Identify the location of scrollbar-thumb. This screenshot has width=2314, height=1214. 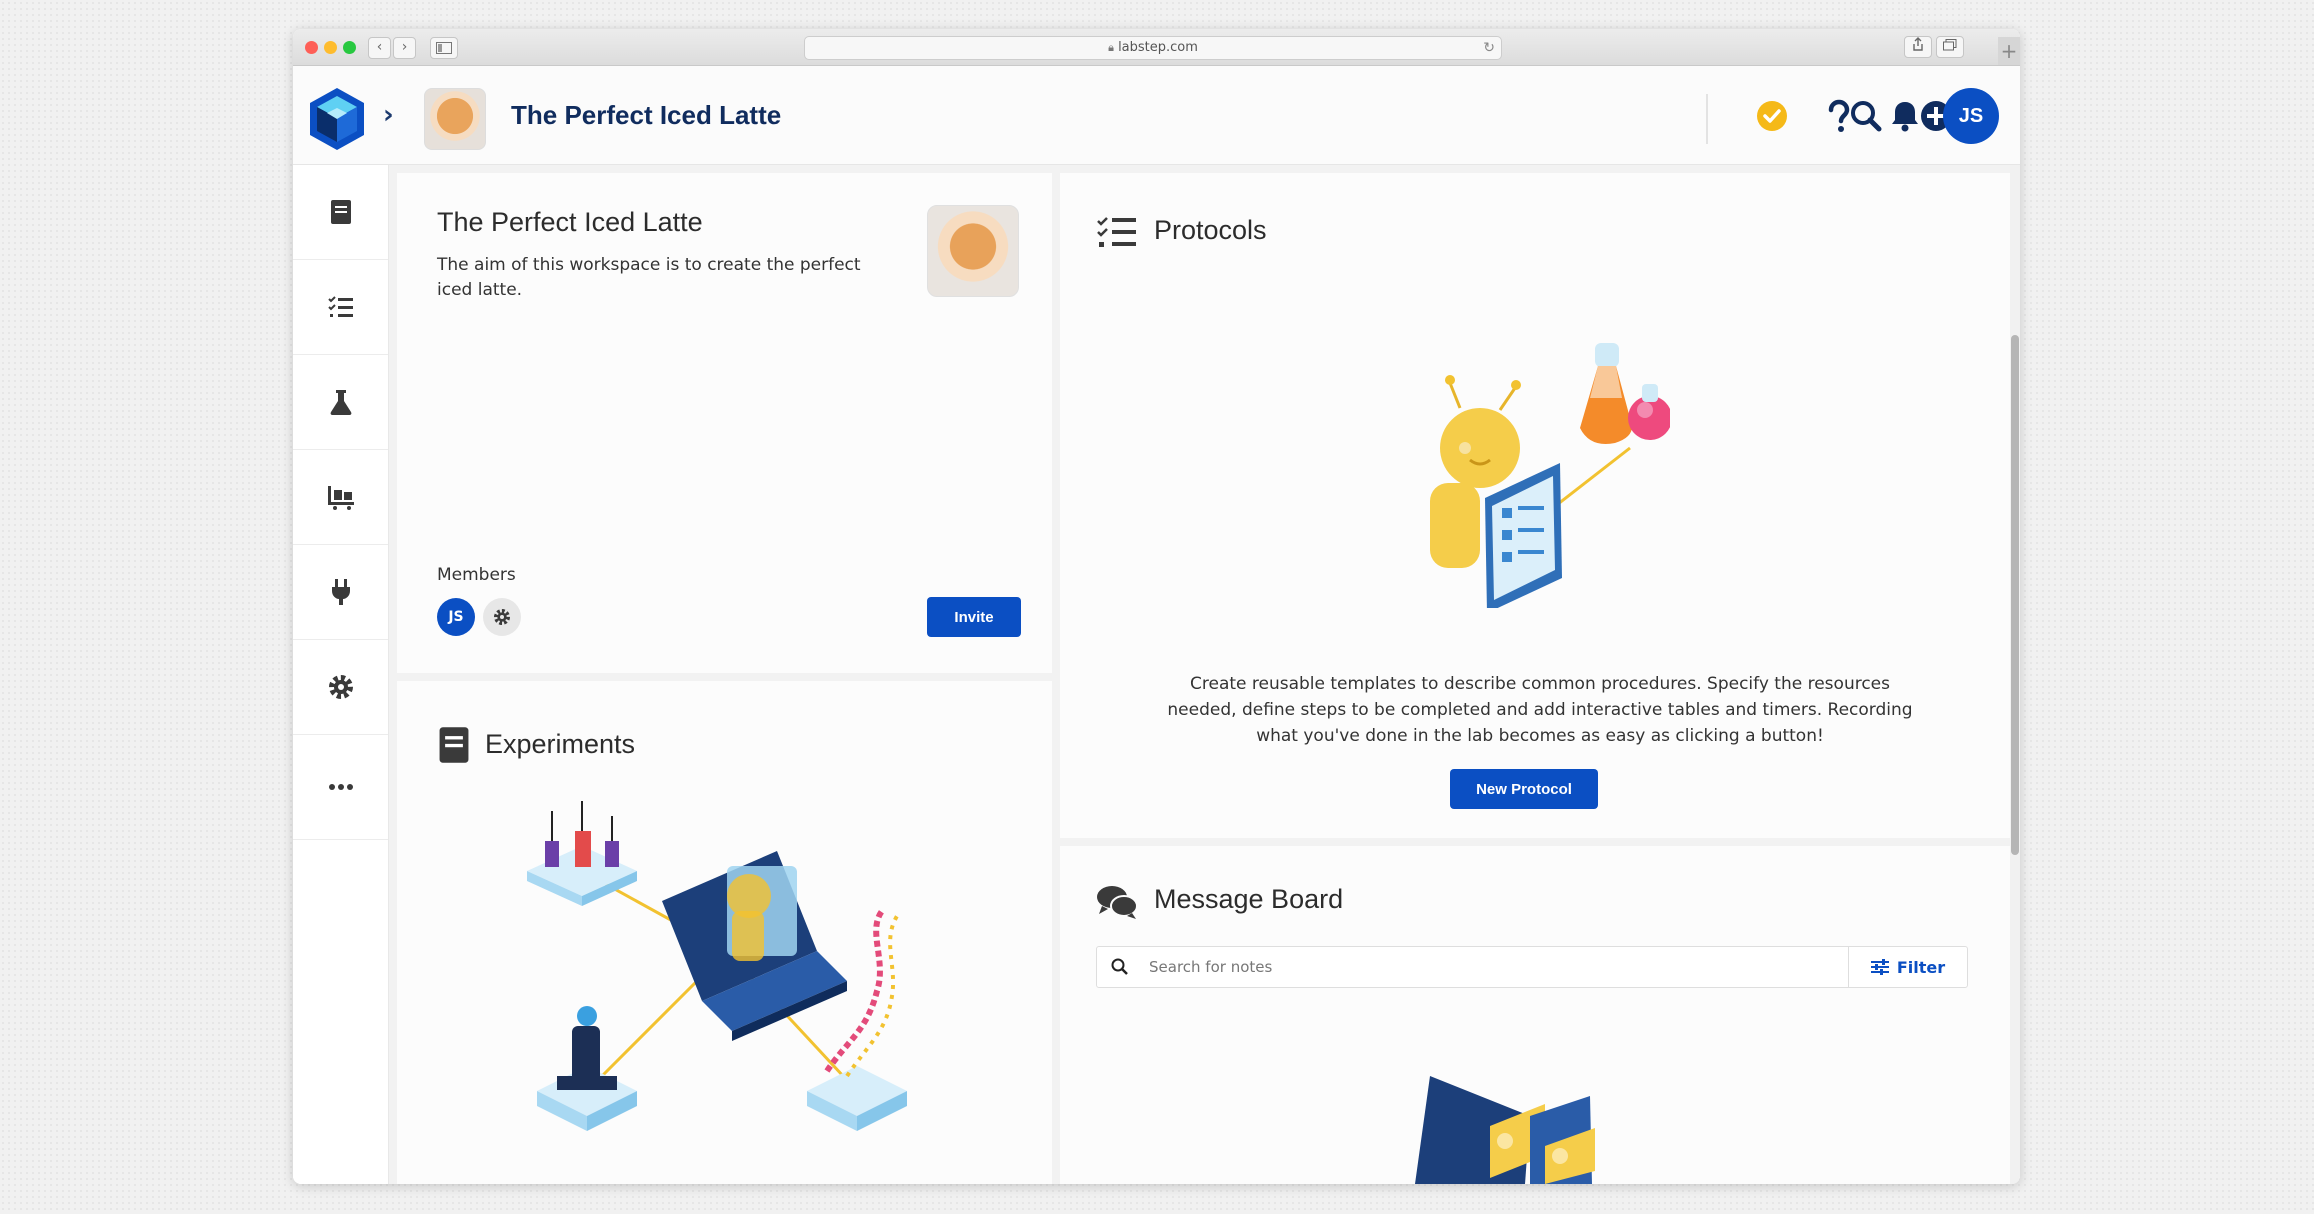
(2015, 595).